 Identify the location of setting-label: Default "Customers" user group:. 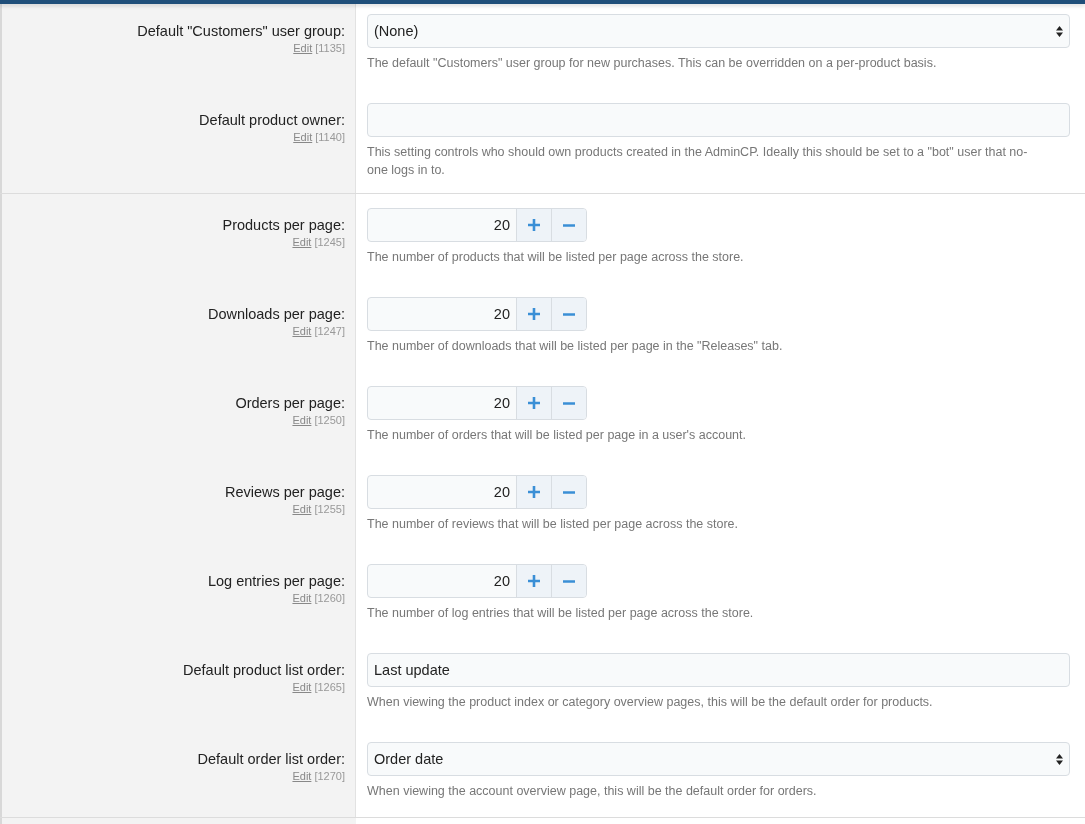
(240, 31).